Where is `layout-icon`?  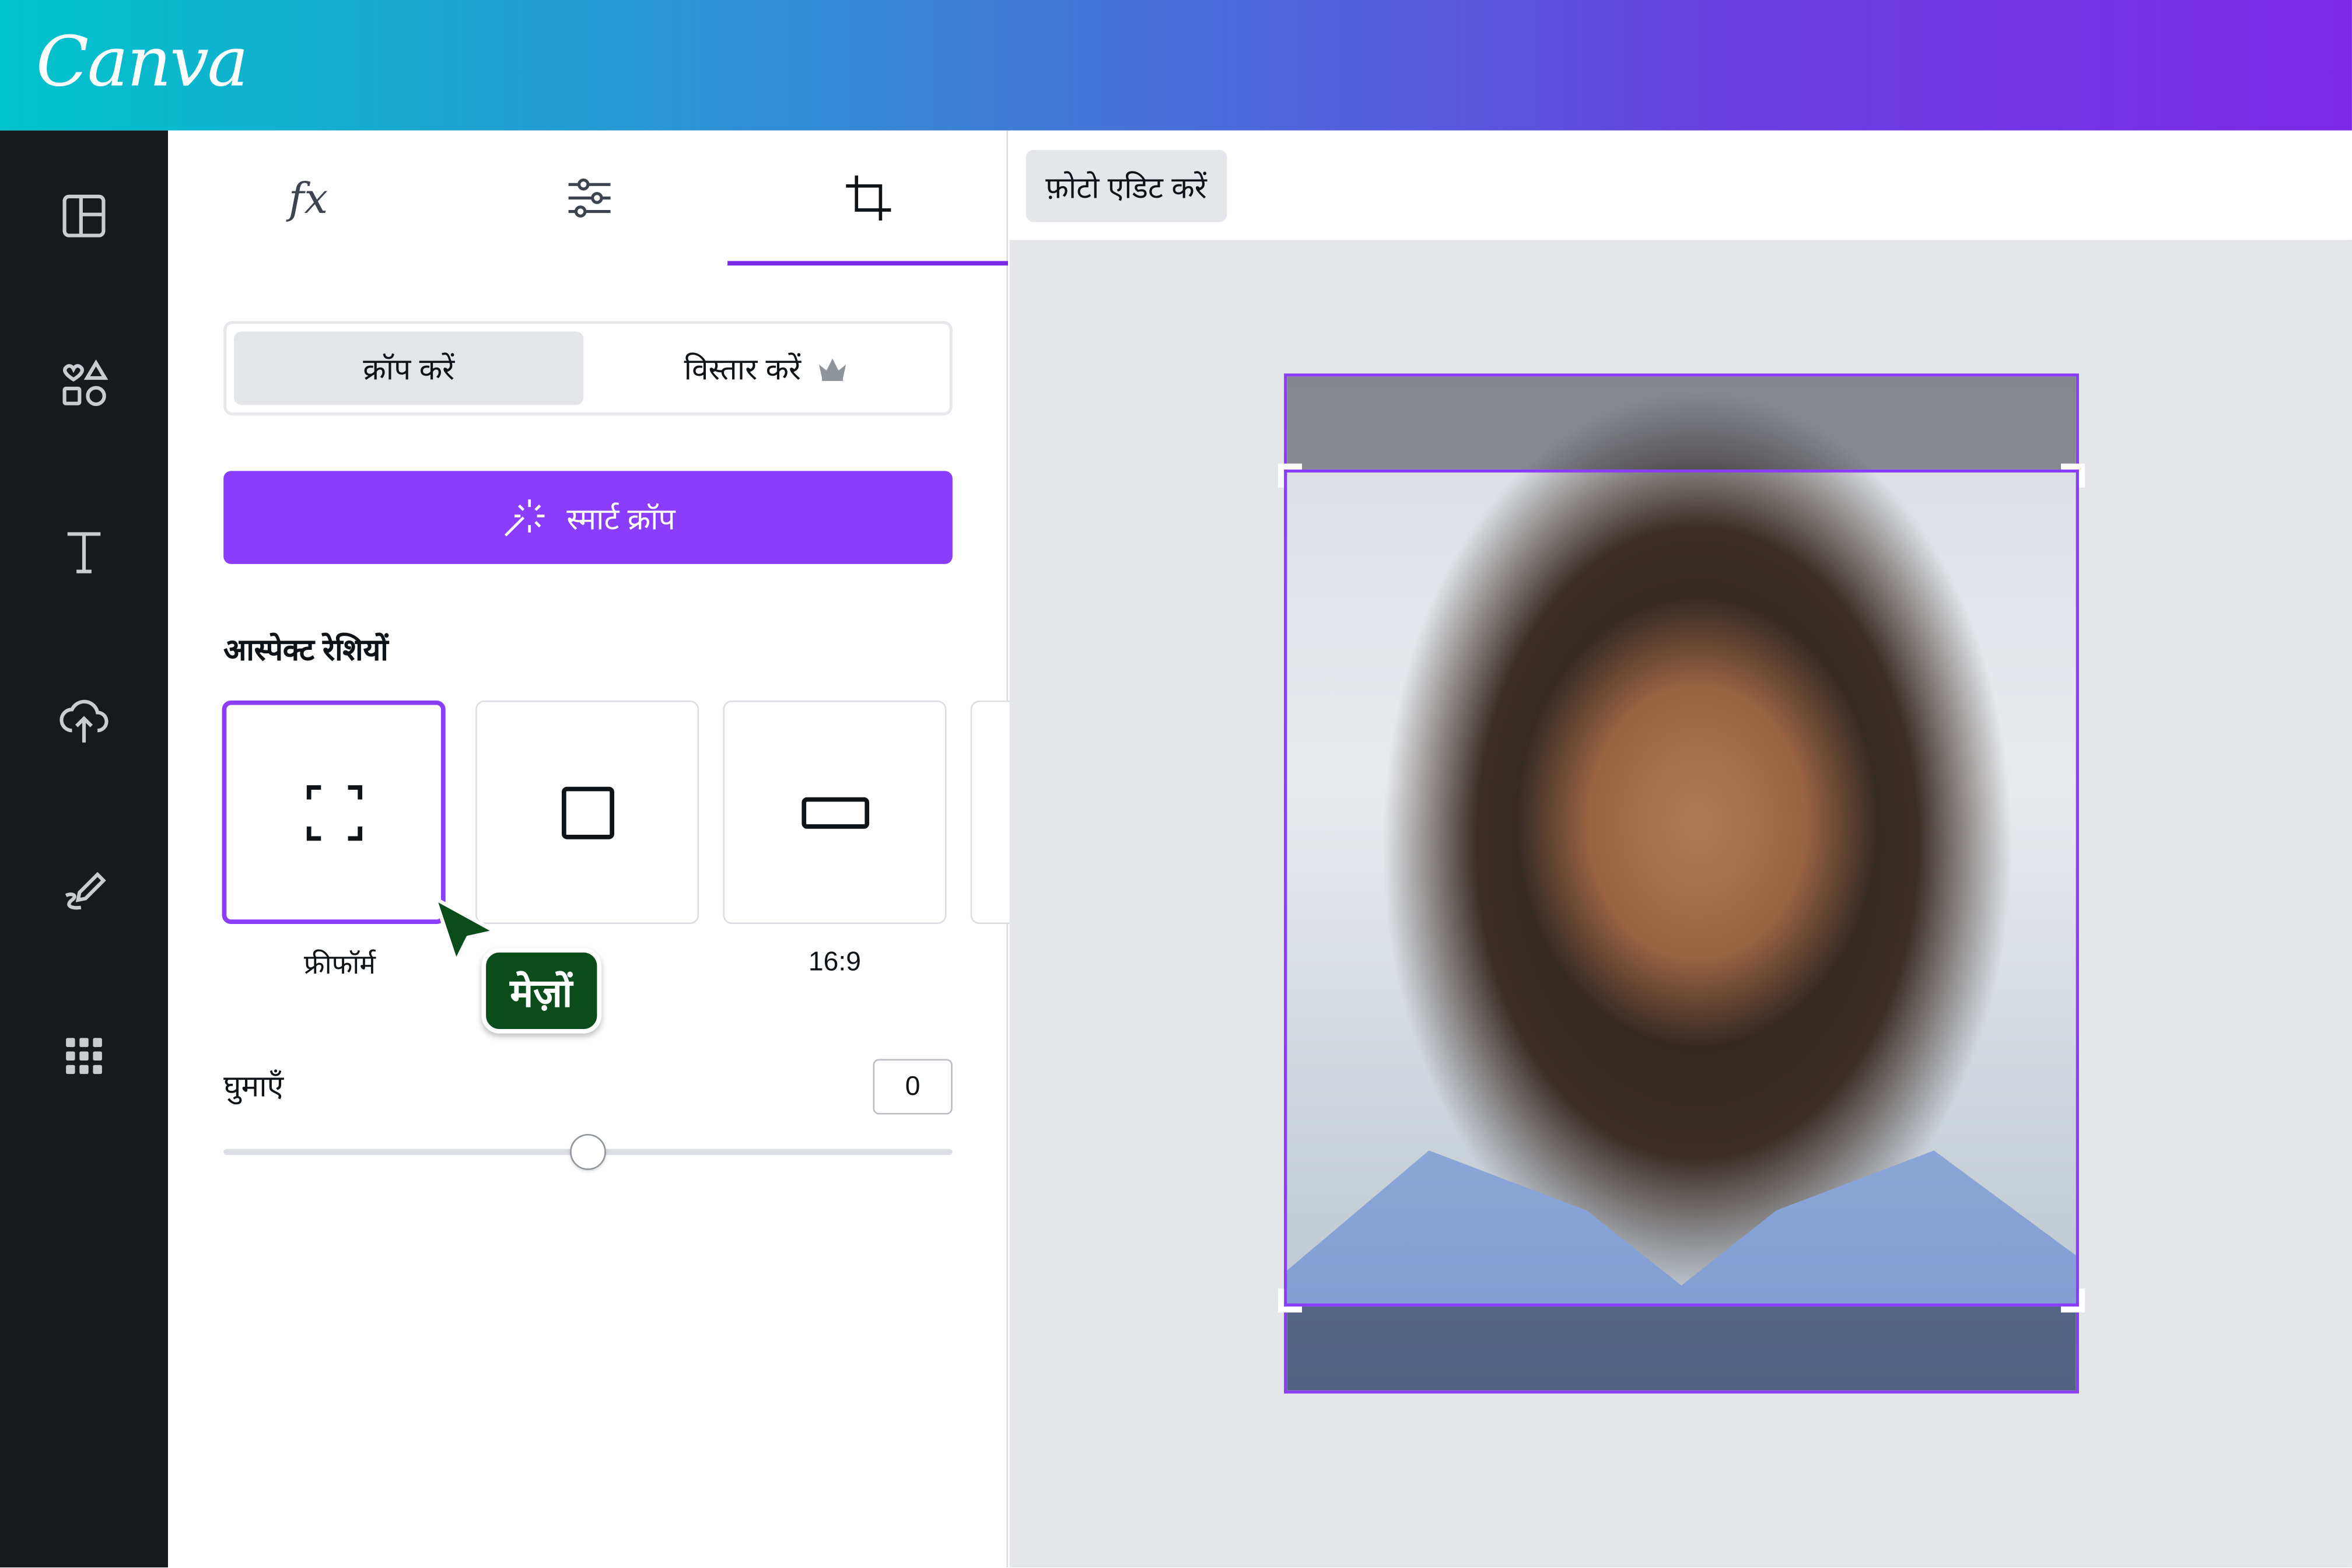
layout-icon is located at coordinates (84, 216).